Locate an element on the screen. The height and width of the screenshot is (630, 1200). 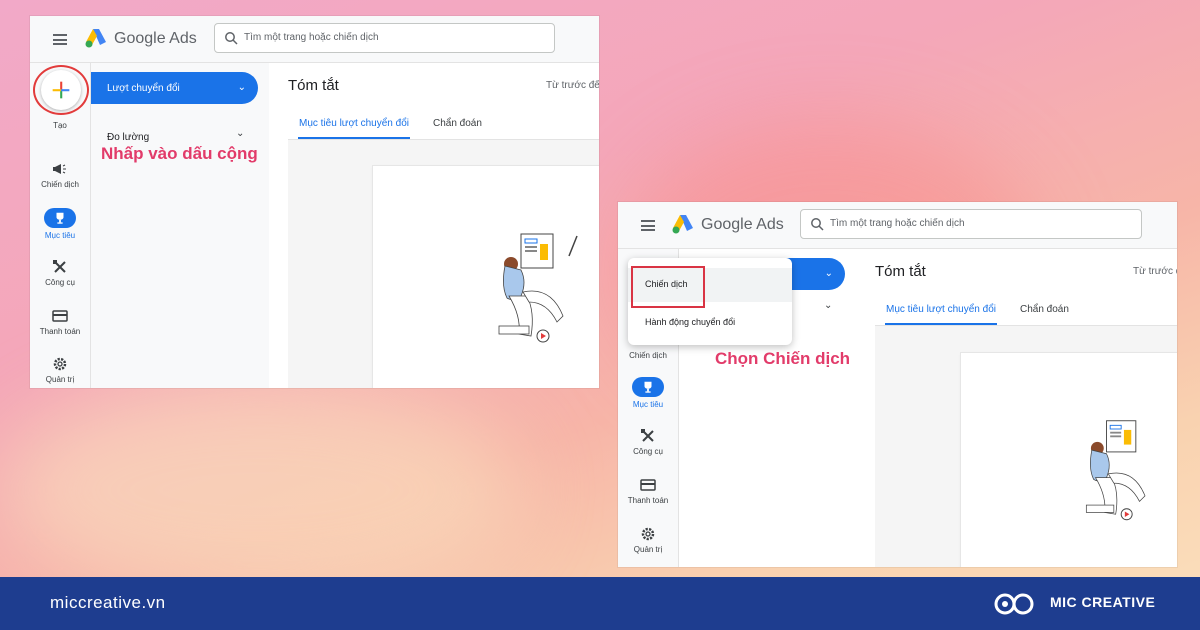
subnav-label: Lượt chuyển đổi is located at coordinates (143, 88).